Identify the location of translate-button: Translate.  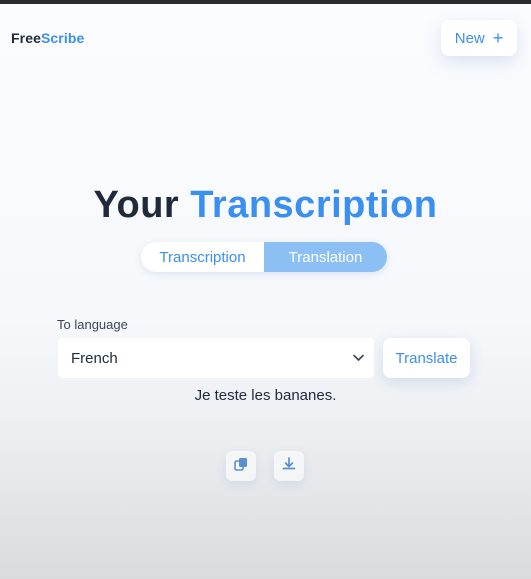
(426, 358).